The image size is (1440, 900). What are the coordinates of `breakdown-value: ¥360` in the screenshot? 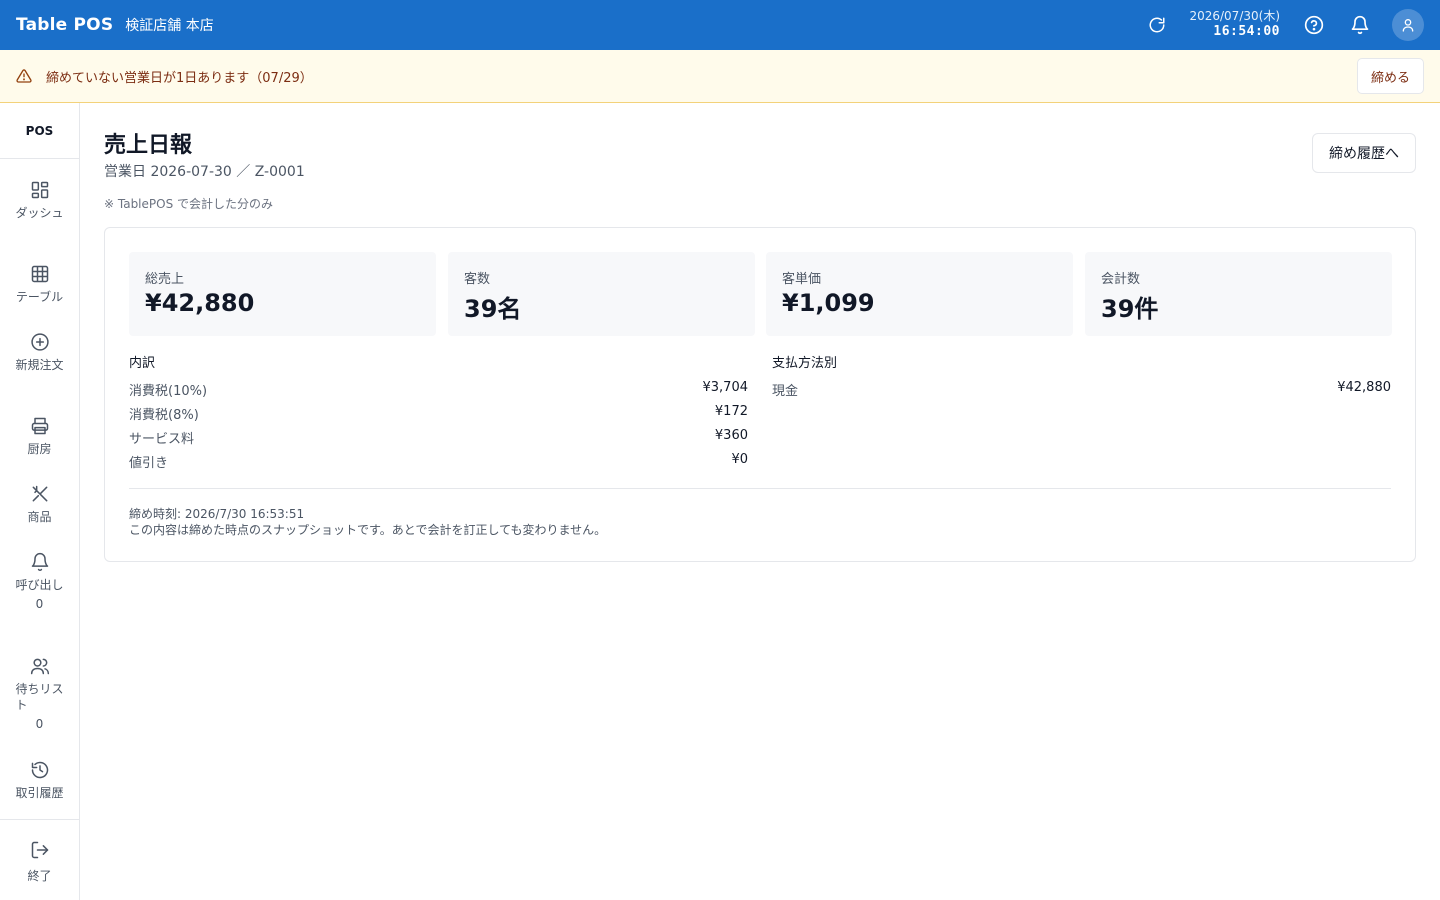 It's located at (731, 435).